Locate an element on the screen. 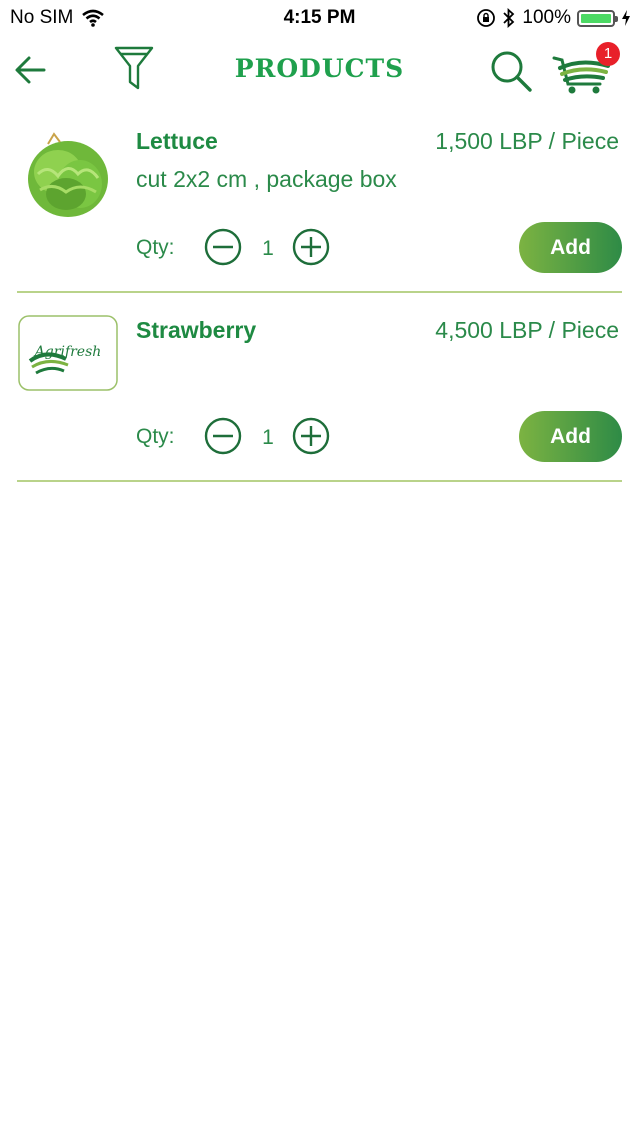 This screenshot has width=639, height=1136. bluetooth-icon is located at coordinates (509, 18).